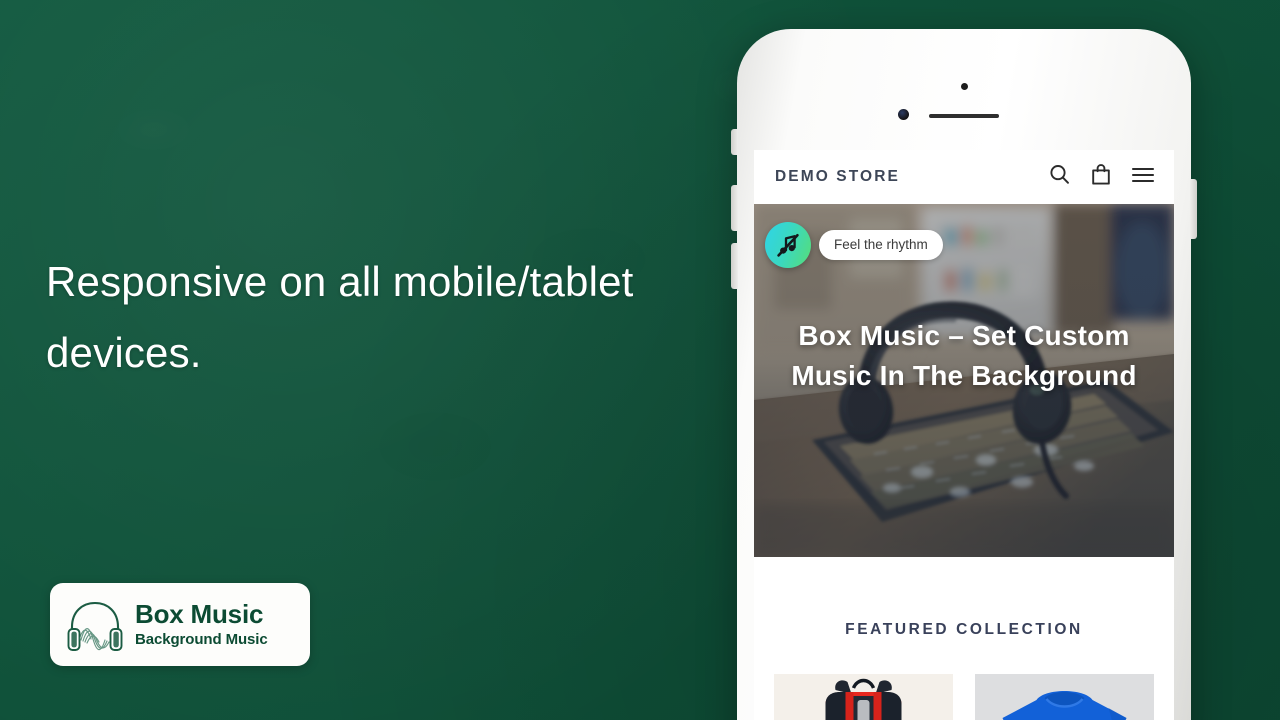 This screenshot has width=1280, height=720. Describe the element at coordinates (788, 245) in the screenshot. I see `music-note-muted-icon` at that location.